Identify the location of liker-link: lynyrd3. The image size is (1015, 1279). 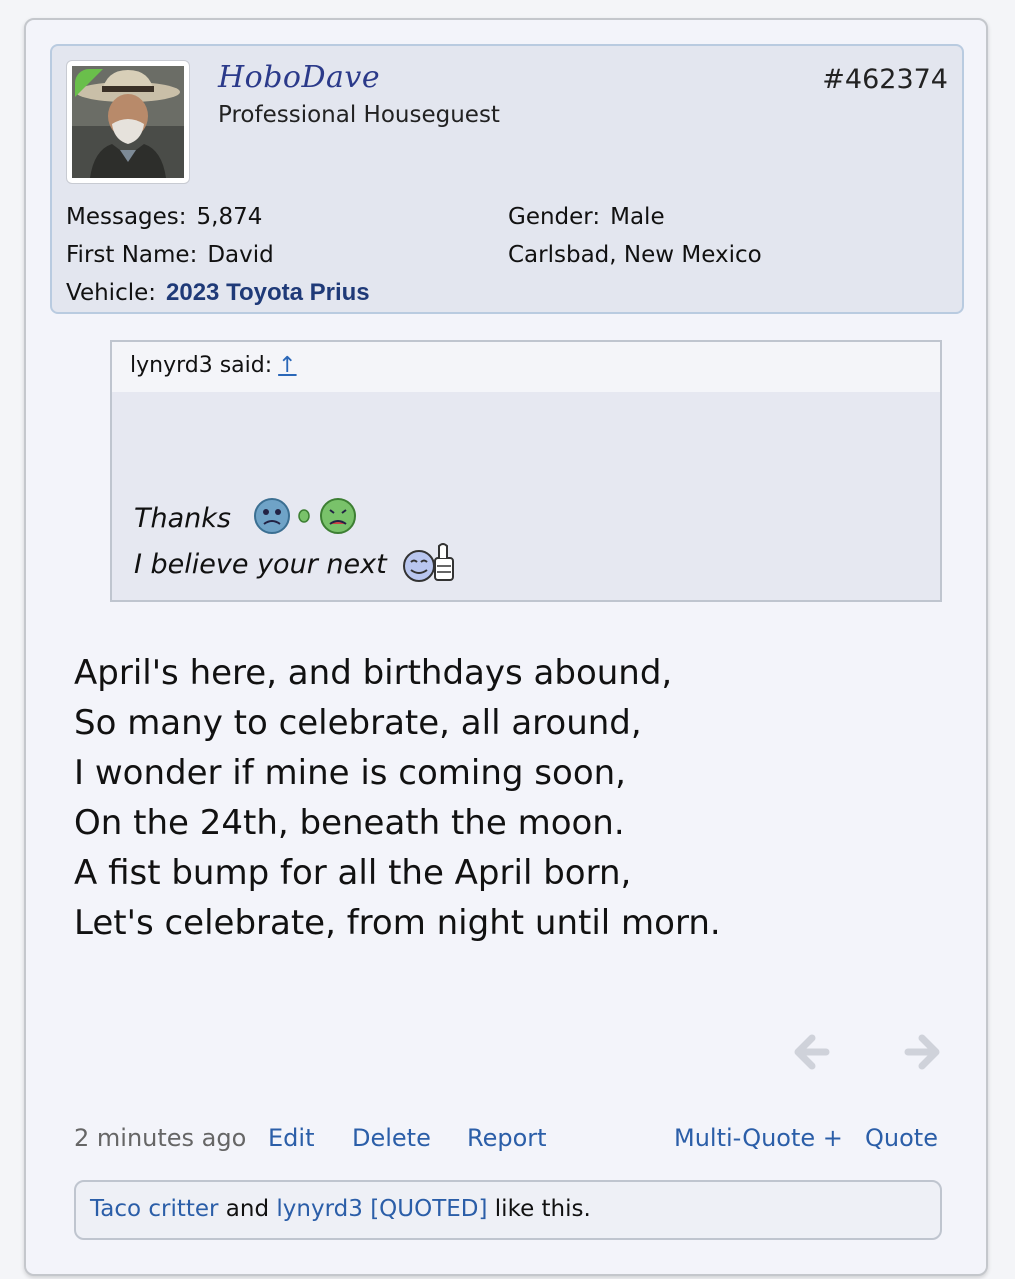
(319, 1209).